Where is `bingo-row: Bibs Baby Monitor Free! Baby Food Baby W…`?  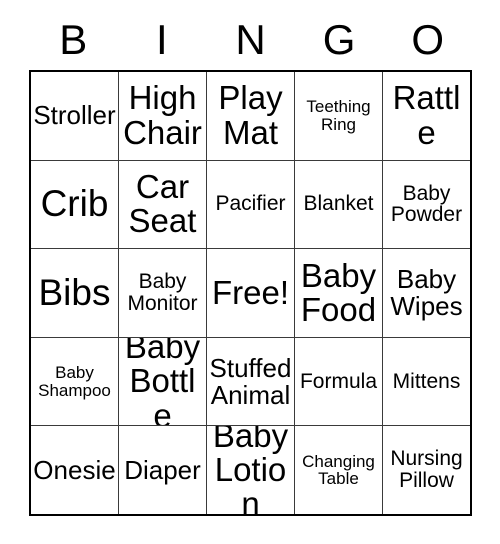
bingo-row: Bibs Baby Monitor Free! Baby Food Baby W… is located at coordinates (250, 293).